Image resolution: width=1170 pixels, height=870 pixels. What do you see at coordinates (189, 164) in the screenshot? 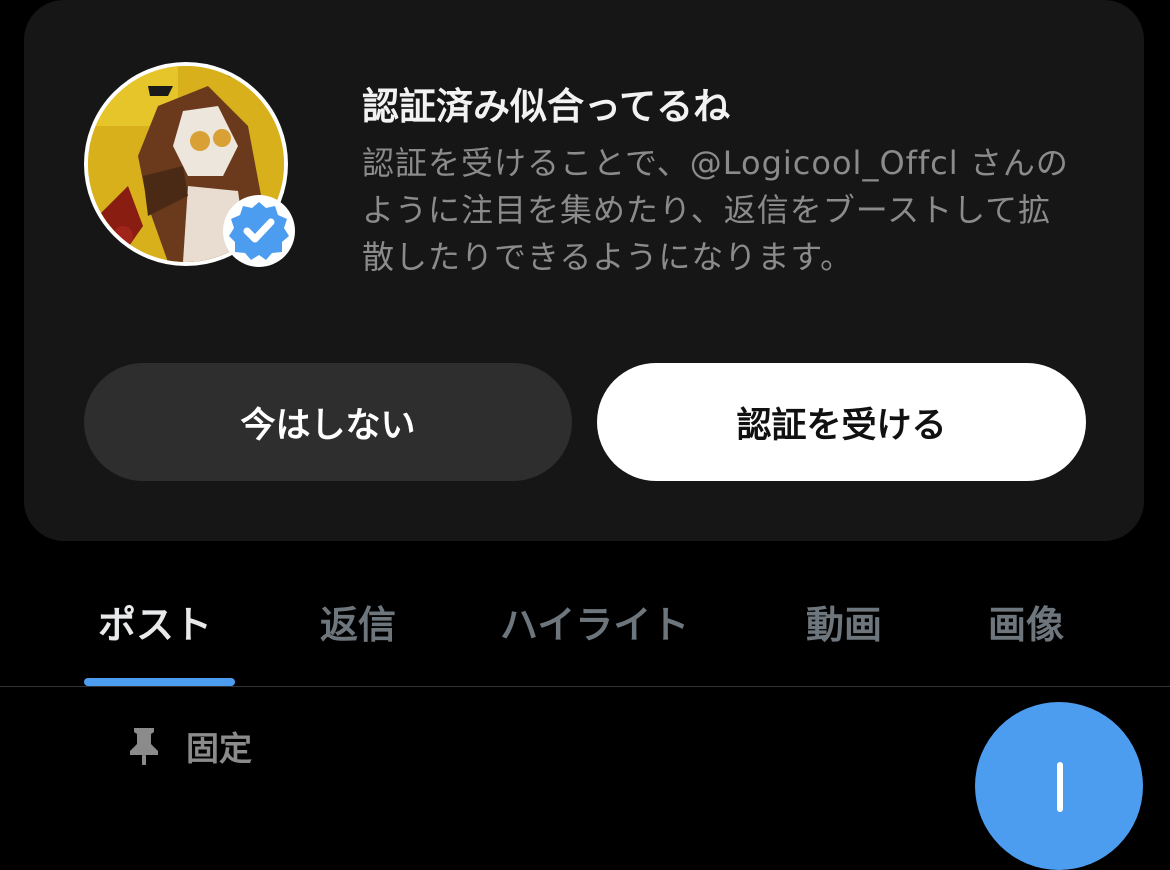
I see `avatar-group` at bounding box center [189, 164].